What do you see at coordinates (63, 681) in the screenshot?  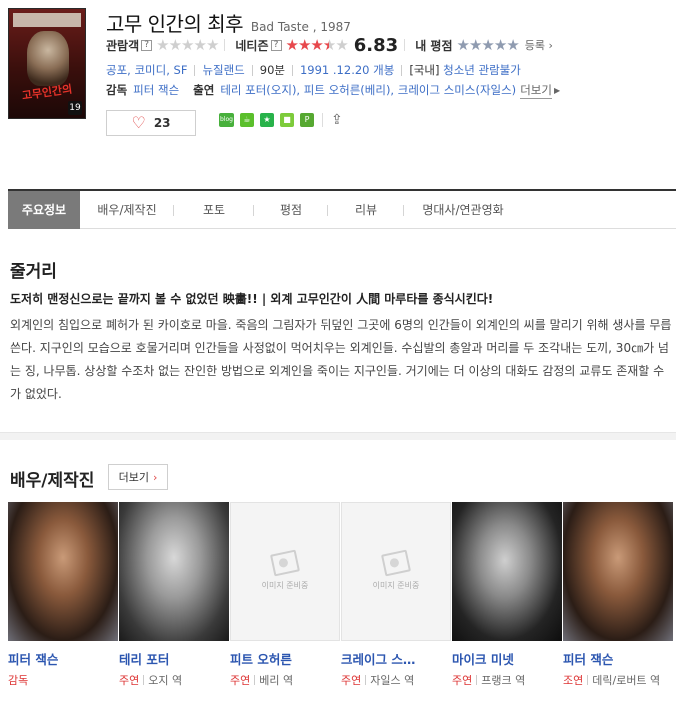 I see `cast-role: 감독` at bounding box center [63, 681].